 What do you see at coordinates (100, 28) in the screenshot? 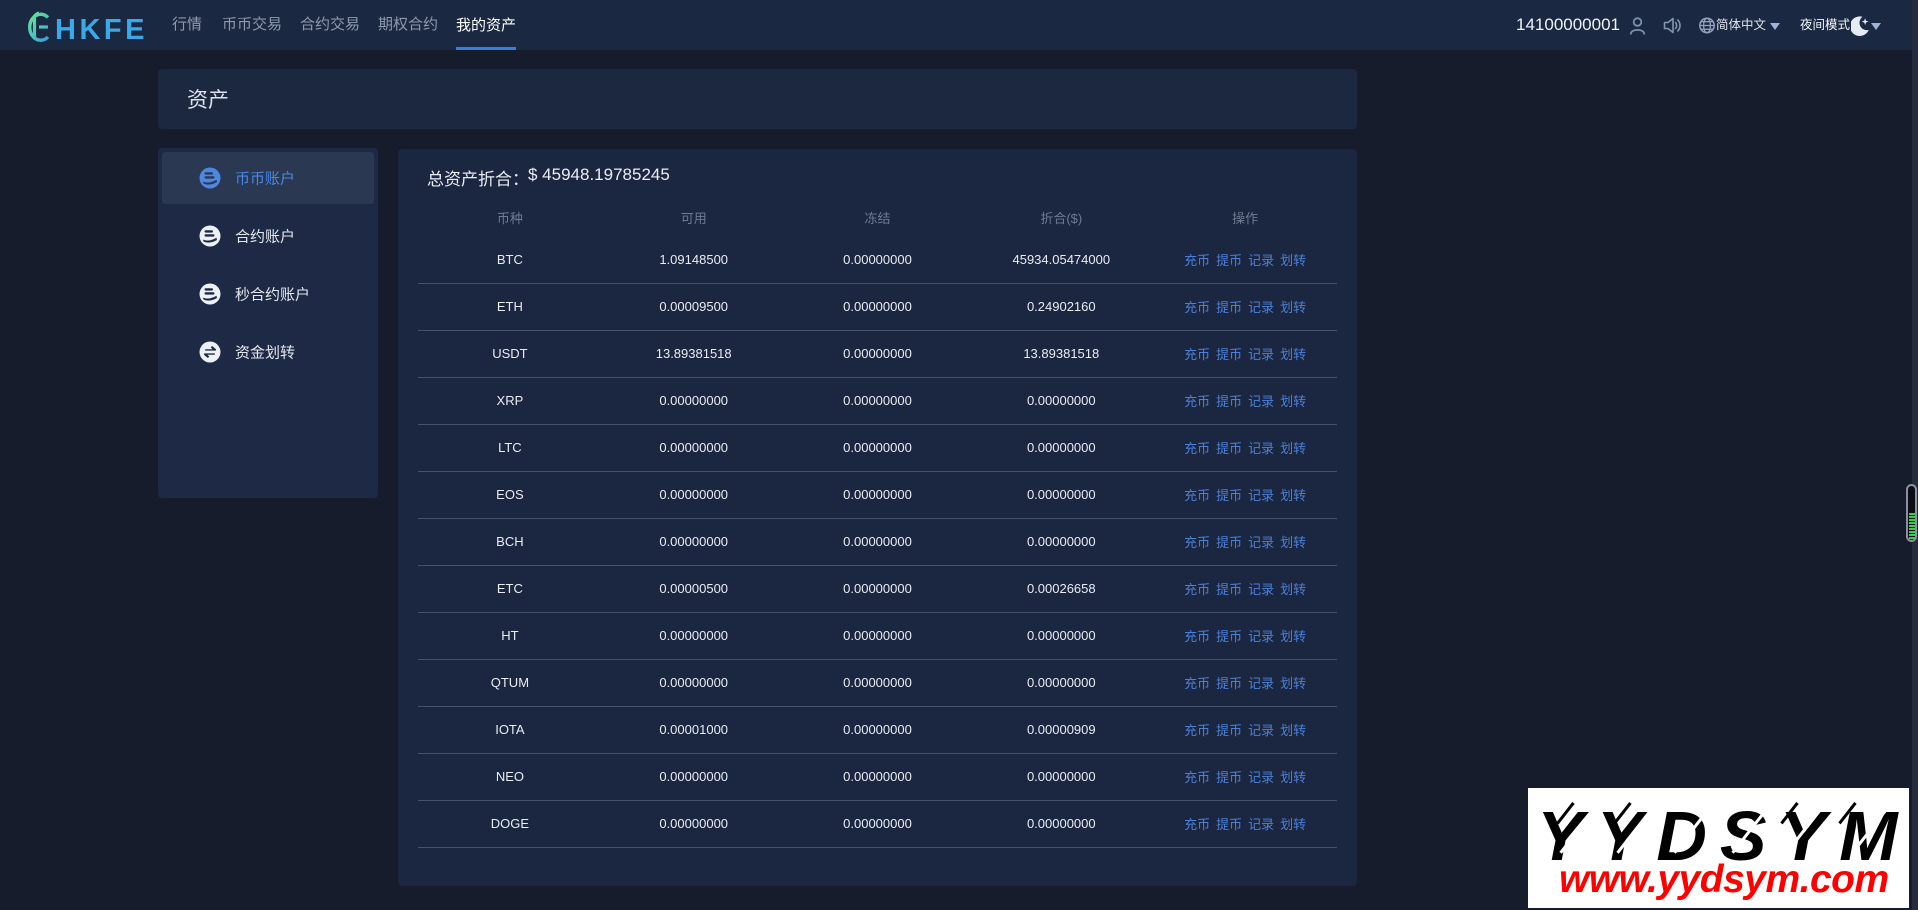
I see `svg-text: HKFE` at bounding box center [100, 28].